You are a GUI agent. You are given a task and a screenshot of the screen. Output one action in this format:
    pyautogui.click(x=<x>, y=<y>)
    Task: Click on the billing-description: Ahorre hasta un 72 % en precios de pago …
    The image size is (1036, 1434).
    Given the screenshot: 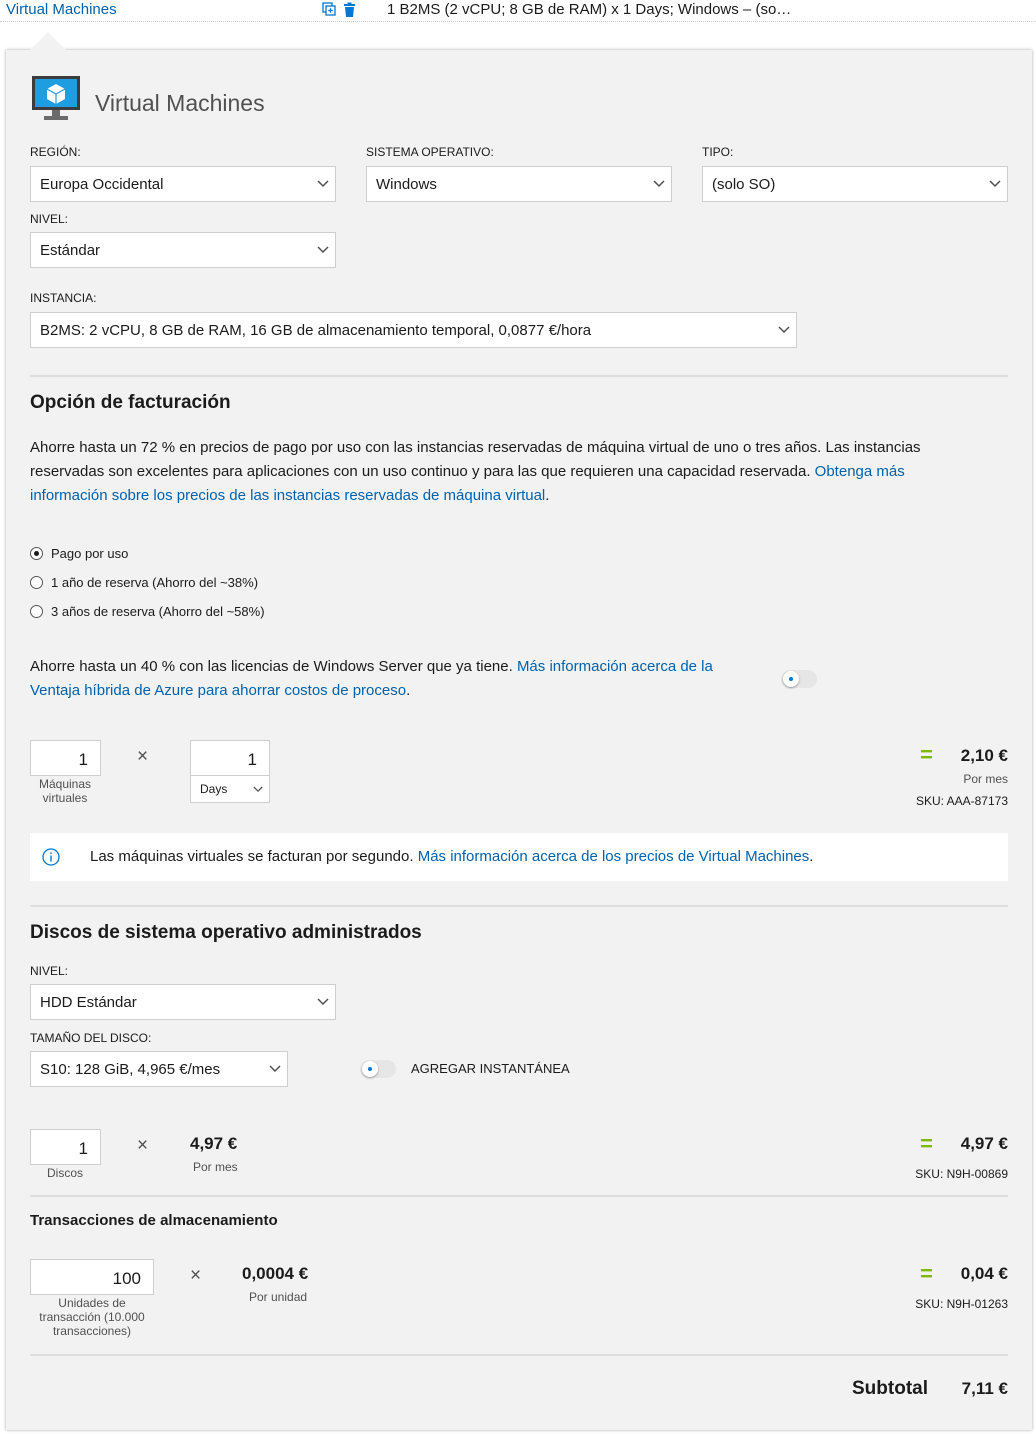 What is the action you would take?
    pyautogui.click(x=495, y=472)
    